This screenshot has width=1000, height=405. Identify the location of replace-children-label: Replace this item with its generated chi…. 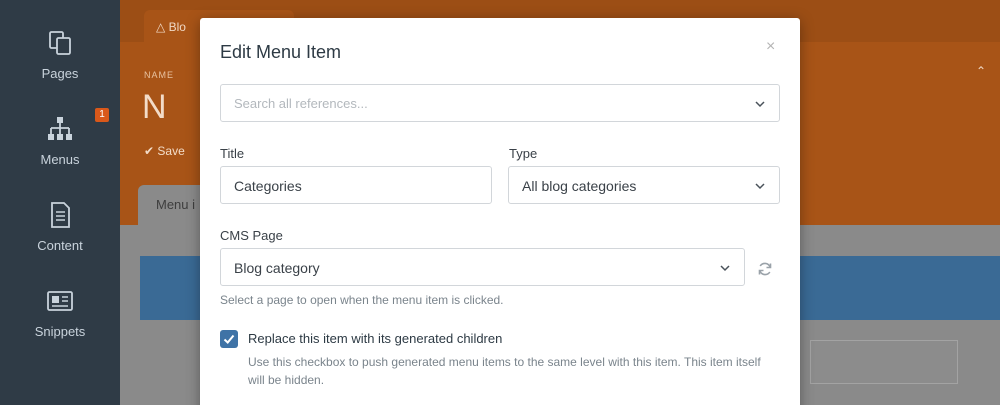
(375, 338).